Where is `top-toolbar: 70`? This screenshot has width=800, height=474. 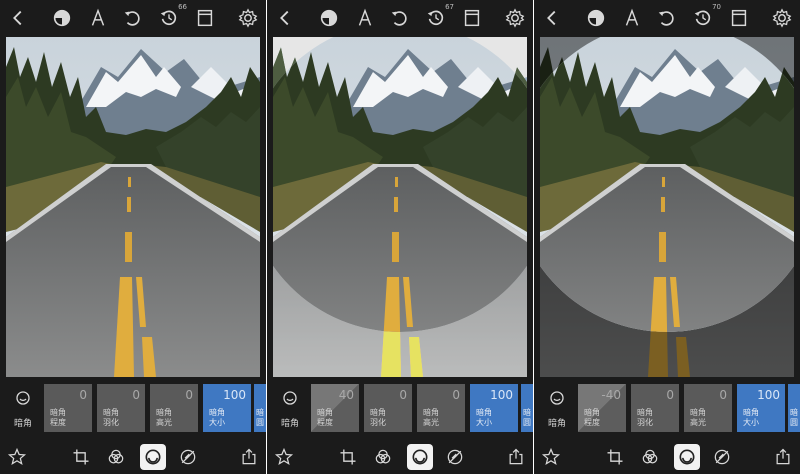 top-toolbar: 70 is located at coordinates (667, 18).